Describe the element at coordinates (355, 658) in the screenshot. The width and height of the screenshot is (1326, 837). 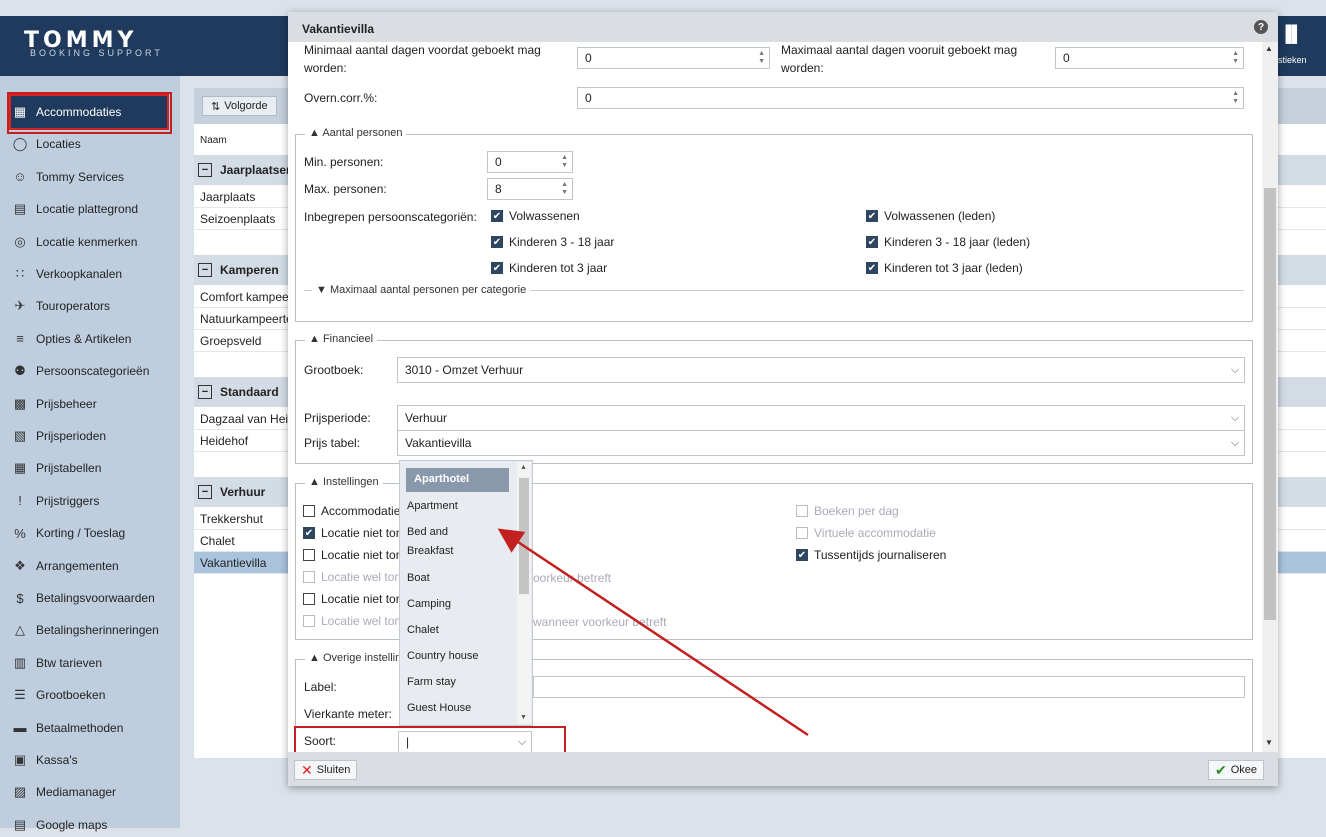
I see `other-settings-legend: ▲ Overige instellin` at that location.